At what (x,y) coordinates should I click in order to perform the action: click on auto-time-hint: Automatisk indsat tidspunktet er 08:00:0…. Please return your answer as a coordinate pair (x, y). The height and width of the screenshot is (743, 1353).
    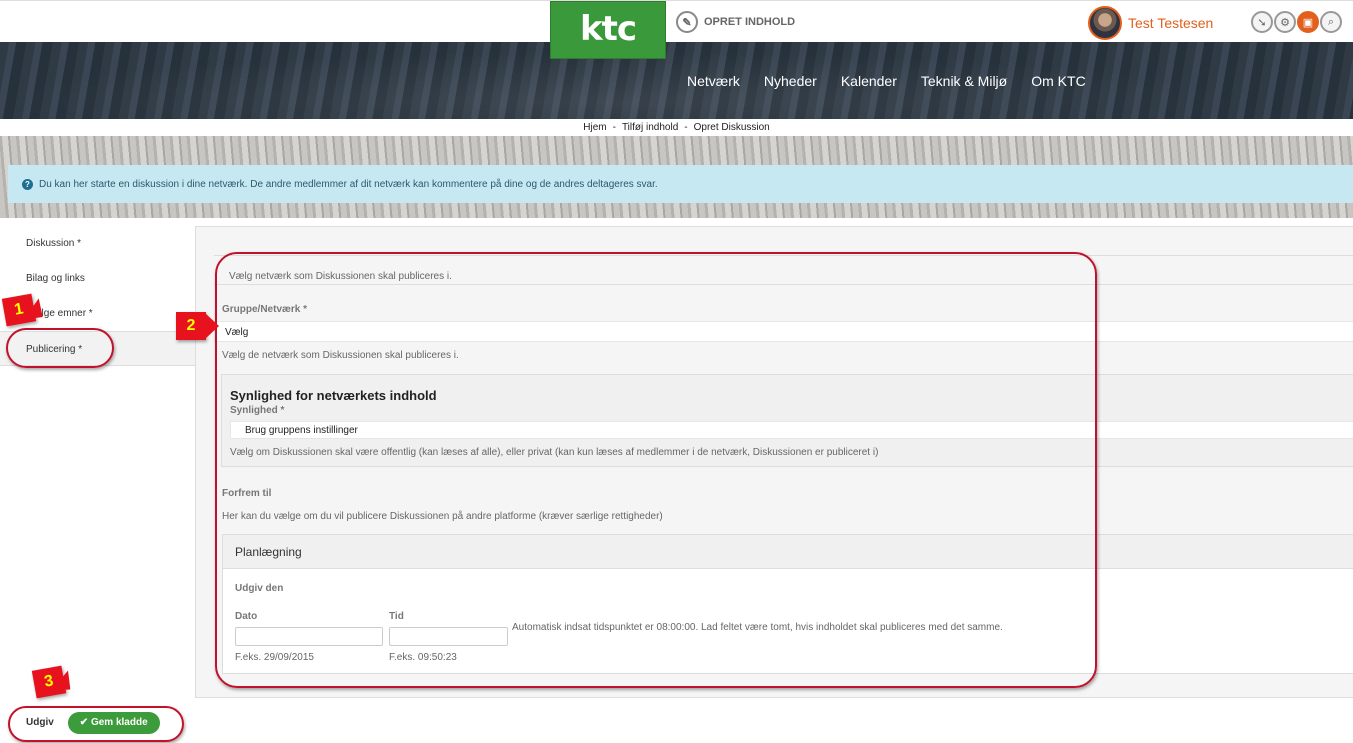
    Looking at the image, I should click on (757, 627).